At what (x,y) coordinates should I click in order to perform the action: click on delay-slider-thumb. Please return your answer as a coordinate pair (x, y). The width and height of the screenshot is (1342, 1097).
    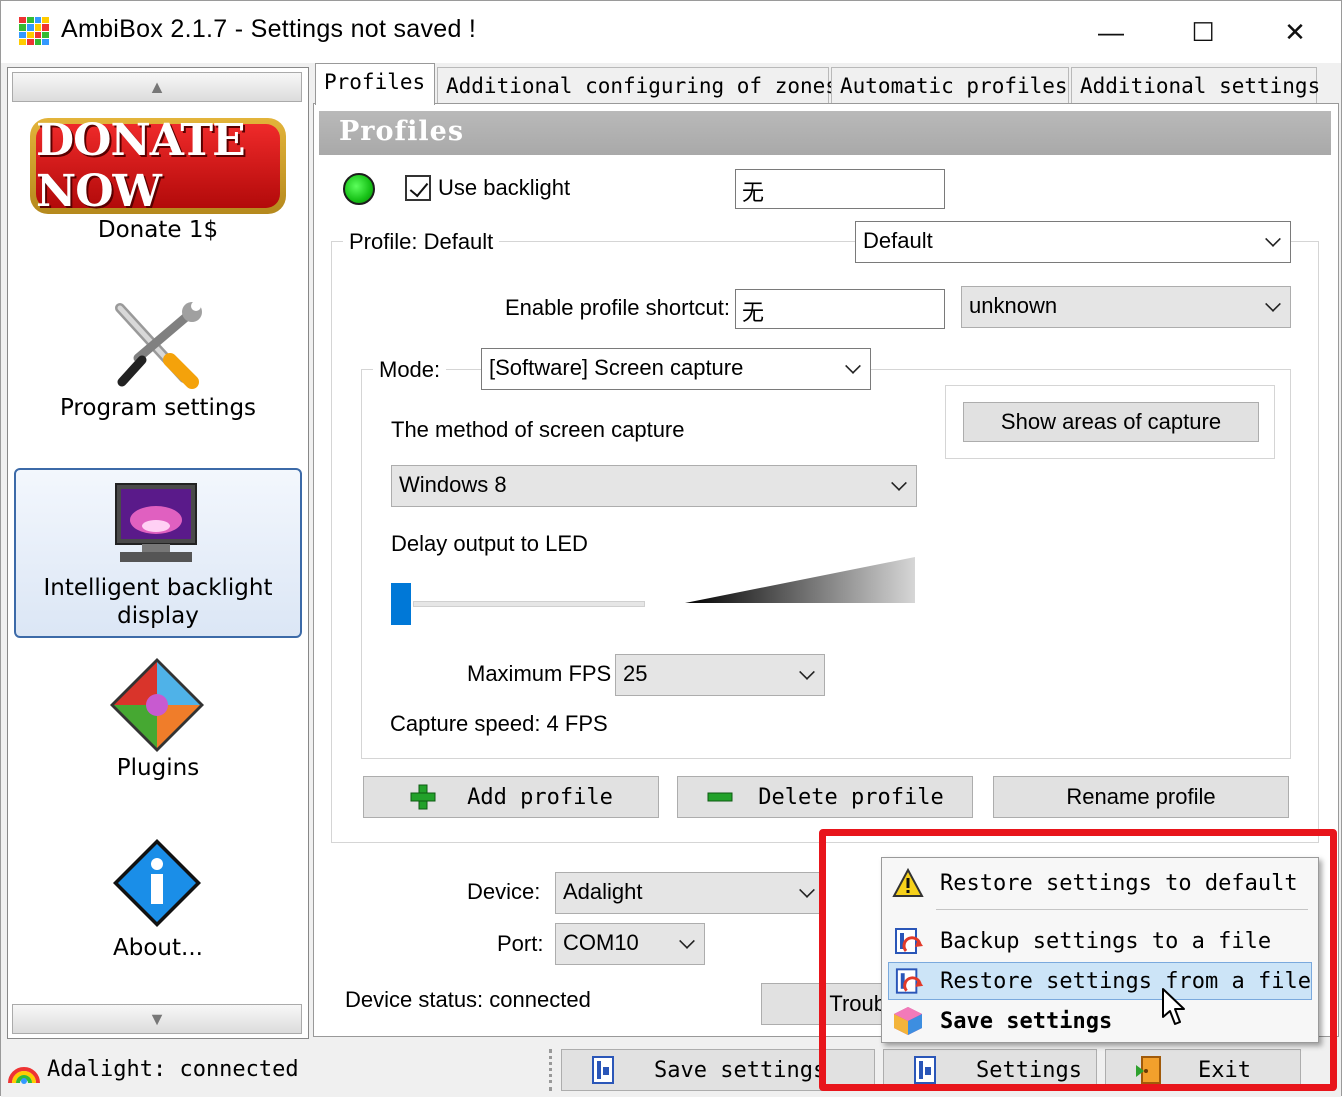
    Looking at the image, I should click on (401, 604).